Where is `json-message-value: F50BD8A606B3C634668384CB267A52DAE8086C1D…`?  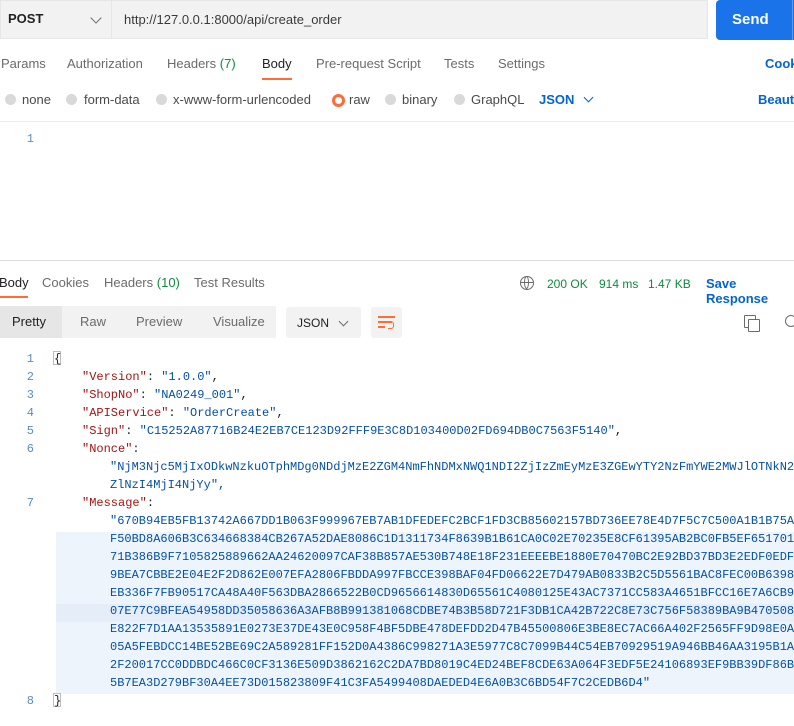
json-message-value: F50BD8A606B3C634668384CB267A52DAE8086C1D… is located at coordinates (452, 539).